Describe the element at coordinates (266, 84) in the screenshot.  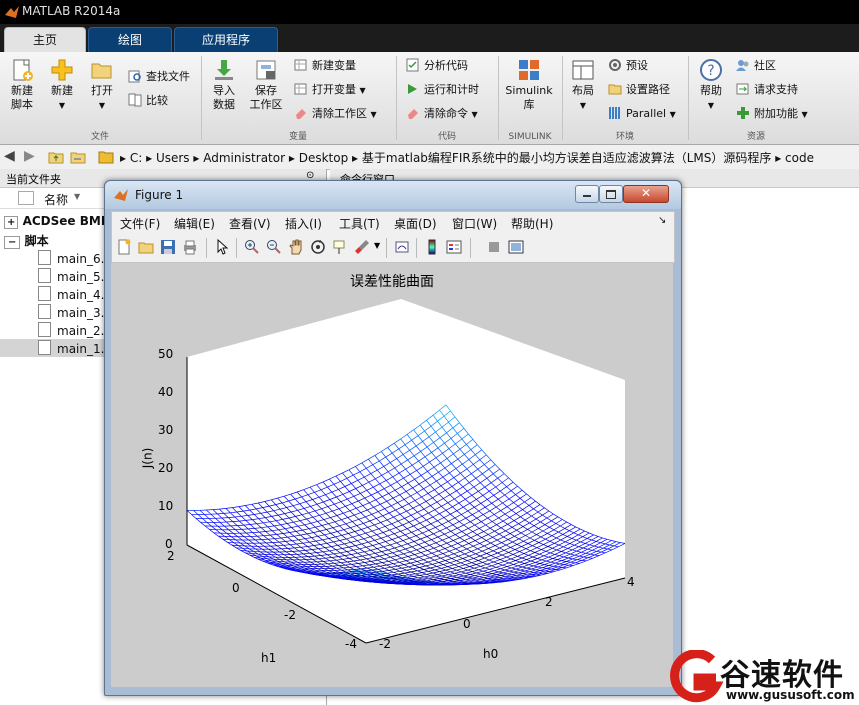
I see `save-workspace-button: 保存 工作区` at that location.